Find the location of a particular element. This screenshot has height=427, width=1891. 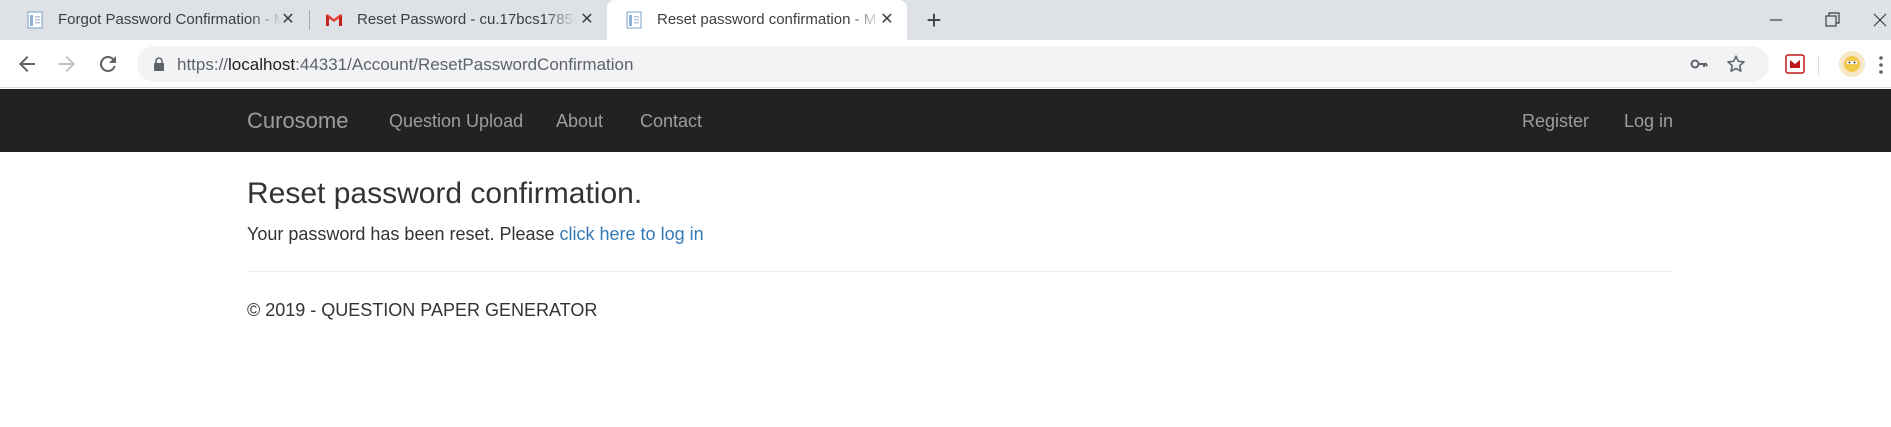

login-link: click here to log in is located at coordinates (632, 234).